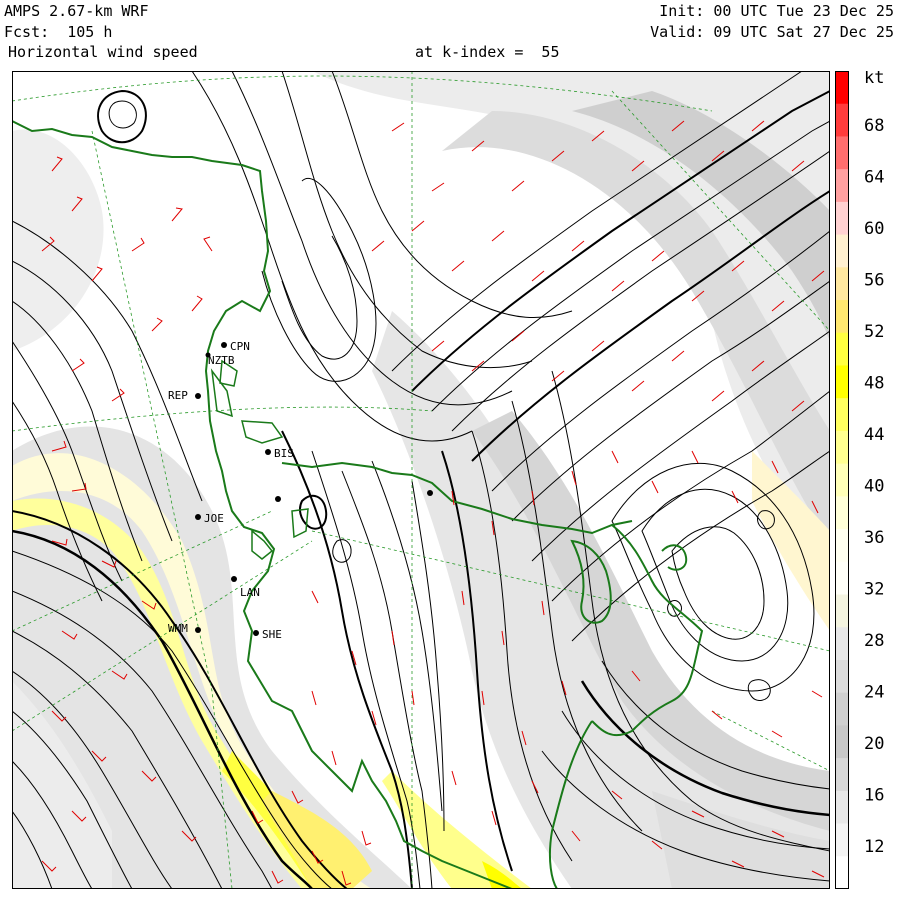 This screenshot has height=900, width=900. Describe the element at coordinates (76, 11) in the screenshot. I see `model-title: AMPS 2.67-km WRF` at that location.